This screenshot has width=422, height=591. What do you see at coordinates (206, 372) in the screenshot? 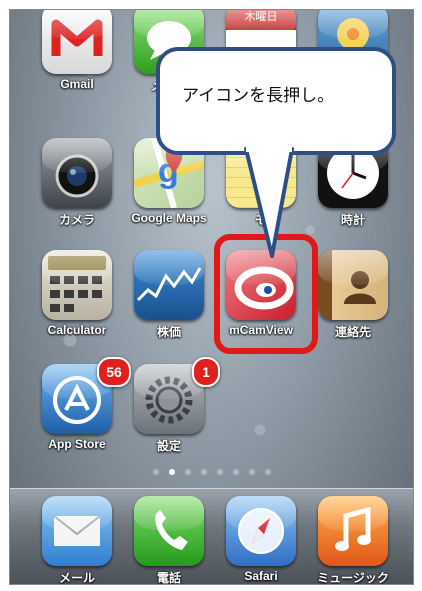
I see `settings-badge: 1` at bounding box center [206, 372].